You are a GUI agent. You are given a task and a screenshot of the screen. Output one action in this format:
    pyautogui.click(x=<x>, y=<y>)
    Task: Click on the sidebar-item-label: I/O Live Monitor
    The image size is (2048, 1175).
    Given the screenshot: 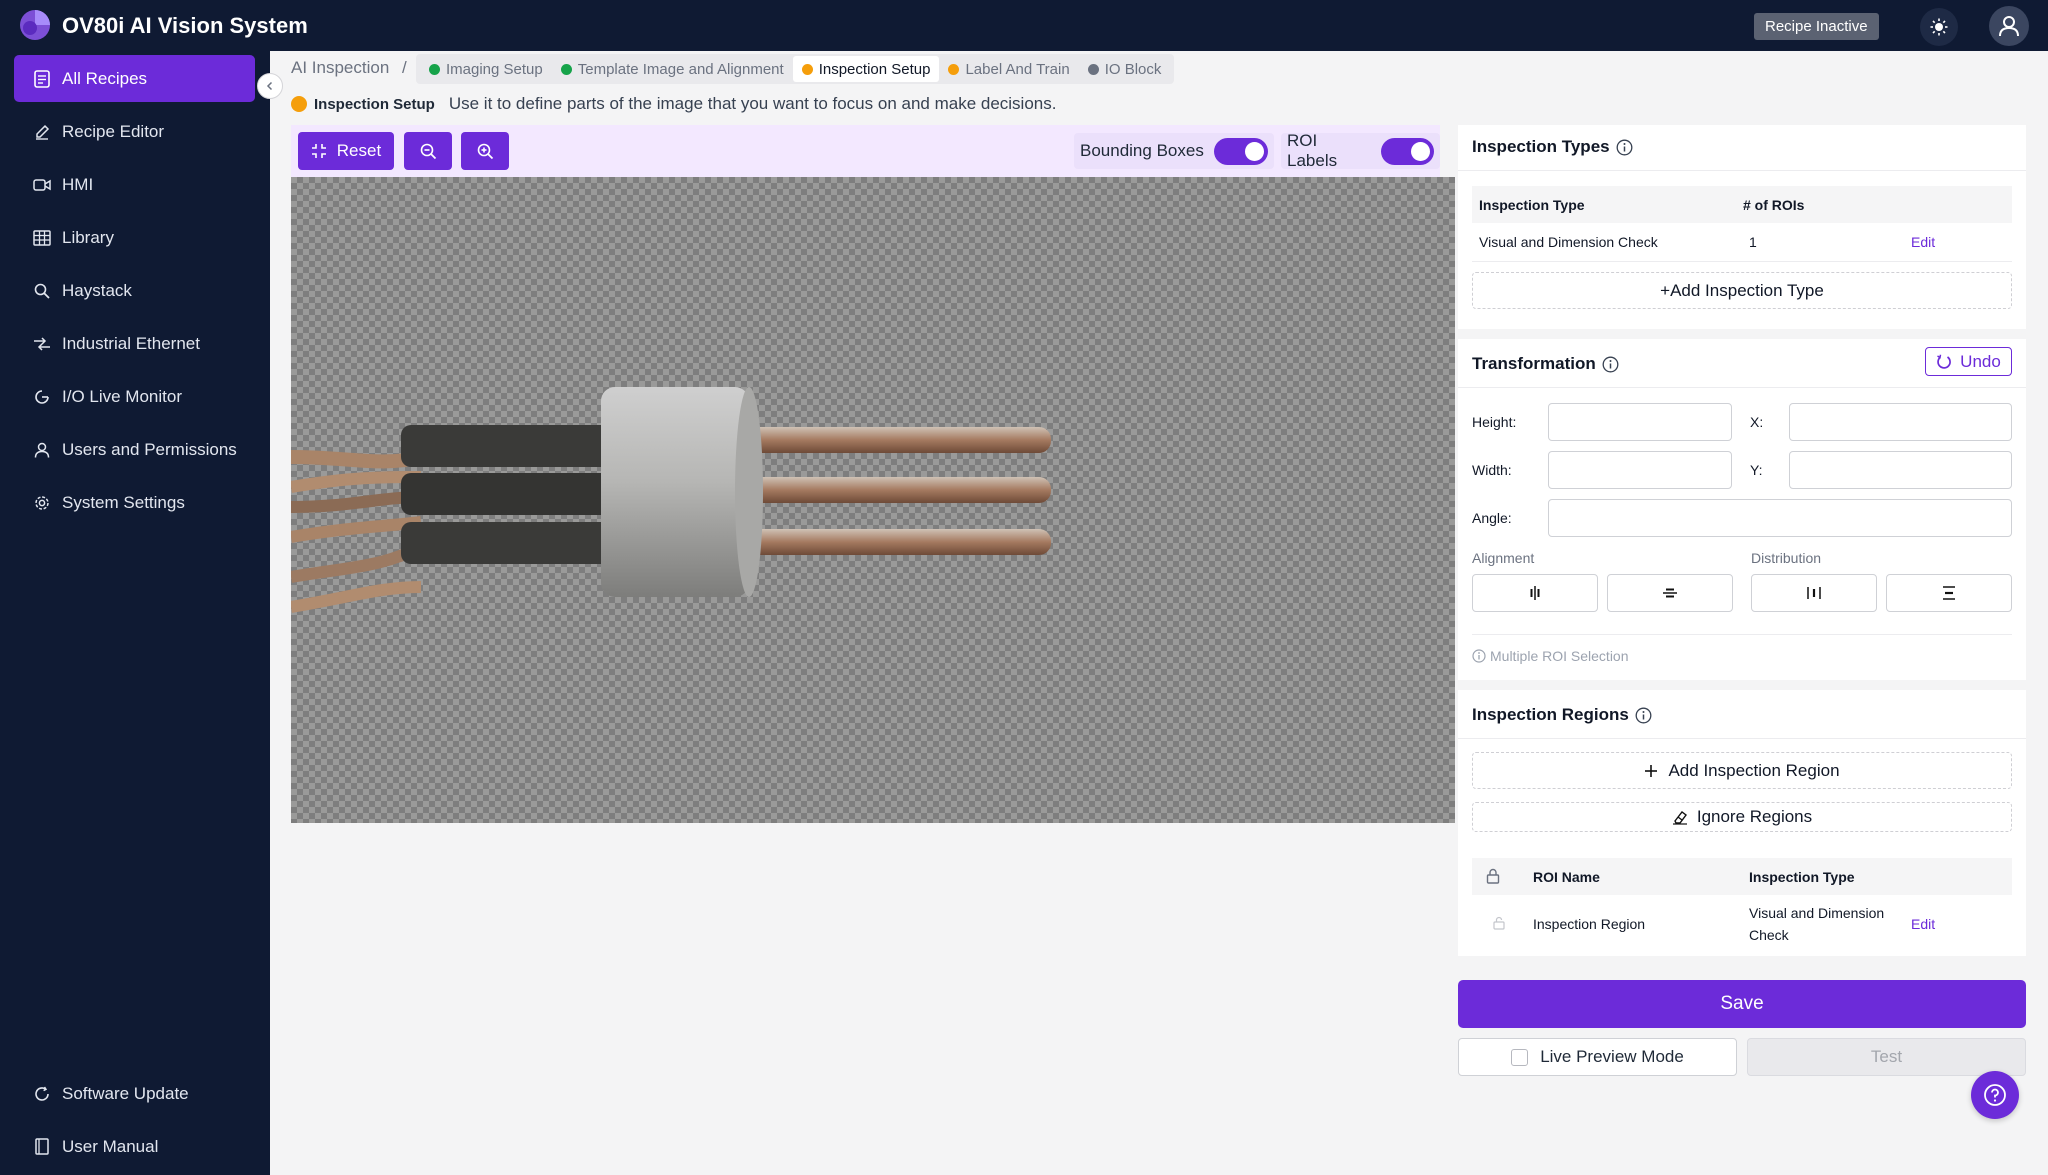 What is the action you would take?
    pyautogui.click(x=122, y=396)
    